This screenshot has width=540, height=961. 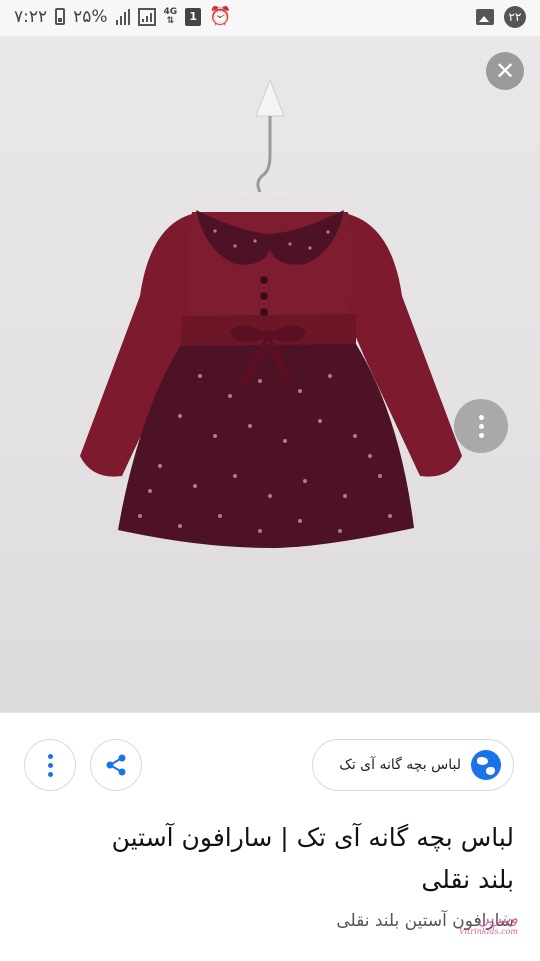 I want to click on more-options-button, so click(x=481, y=426).